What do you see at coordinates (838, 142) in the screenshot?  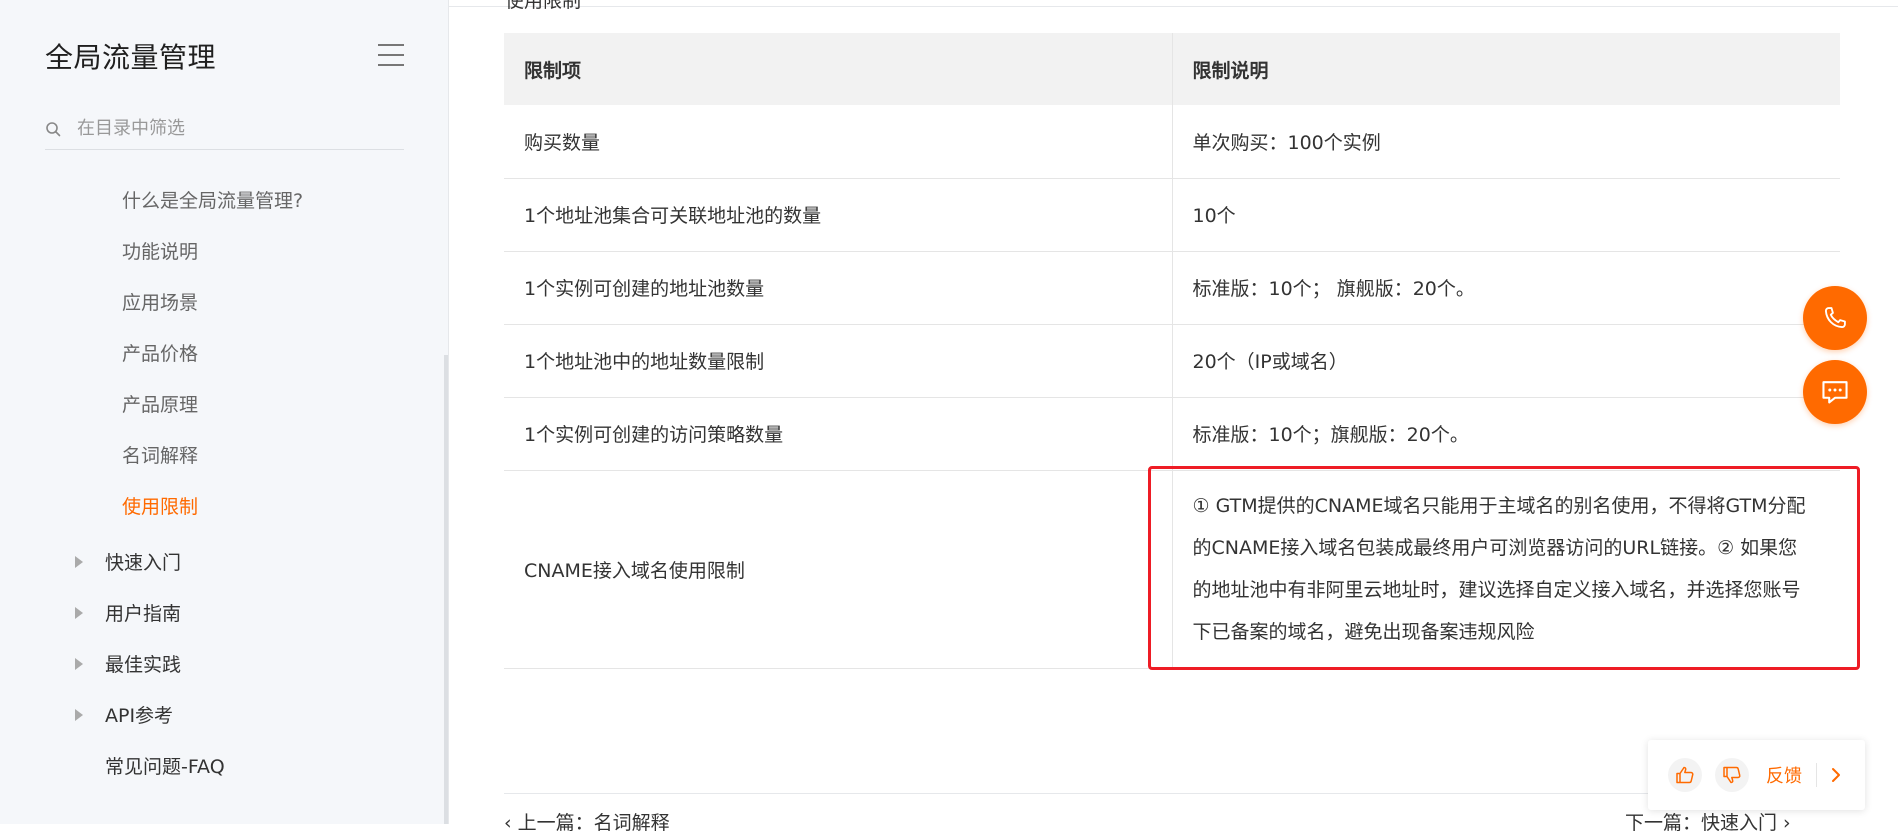 I see `table-cell: 购买数量` at bounding box center [838, 142].